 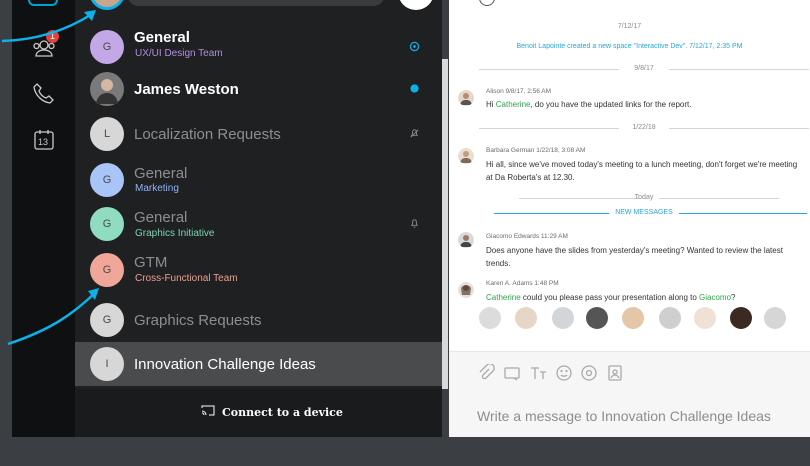 I want to click on mention-link: Giacomo, so click(x=715, y=297).